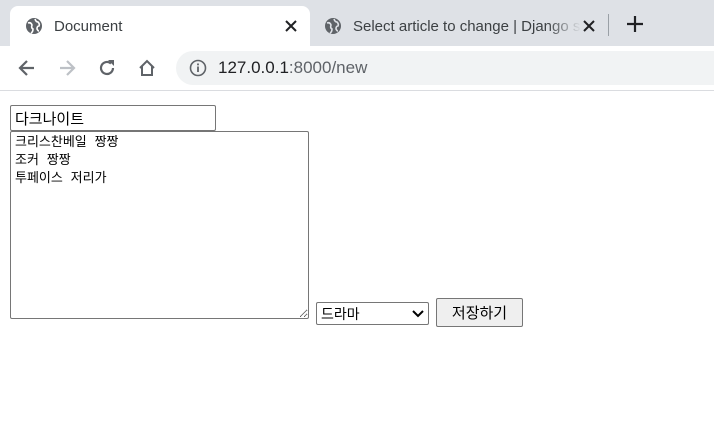 This screenshot has width=714, height=424. What do you see at coordinates (372, 313) in the screenshot?
I see `genre-select: 드라마` at bounding box center [372, 313].